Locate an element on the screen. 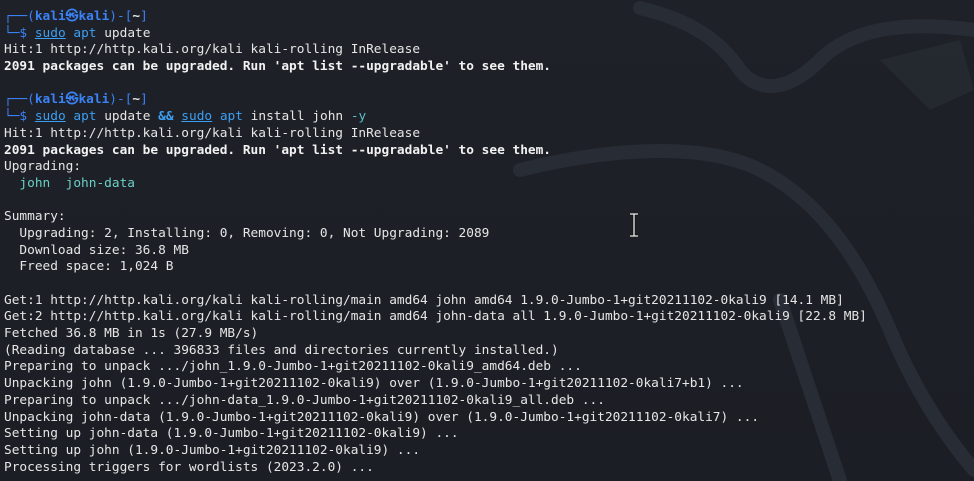 This screenshot has height=481, width=974. summary-line: Freed space: 1,024 B is located at coordinates (89, 267).